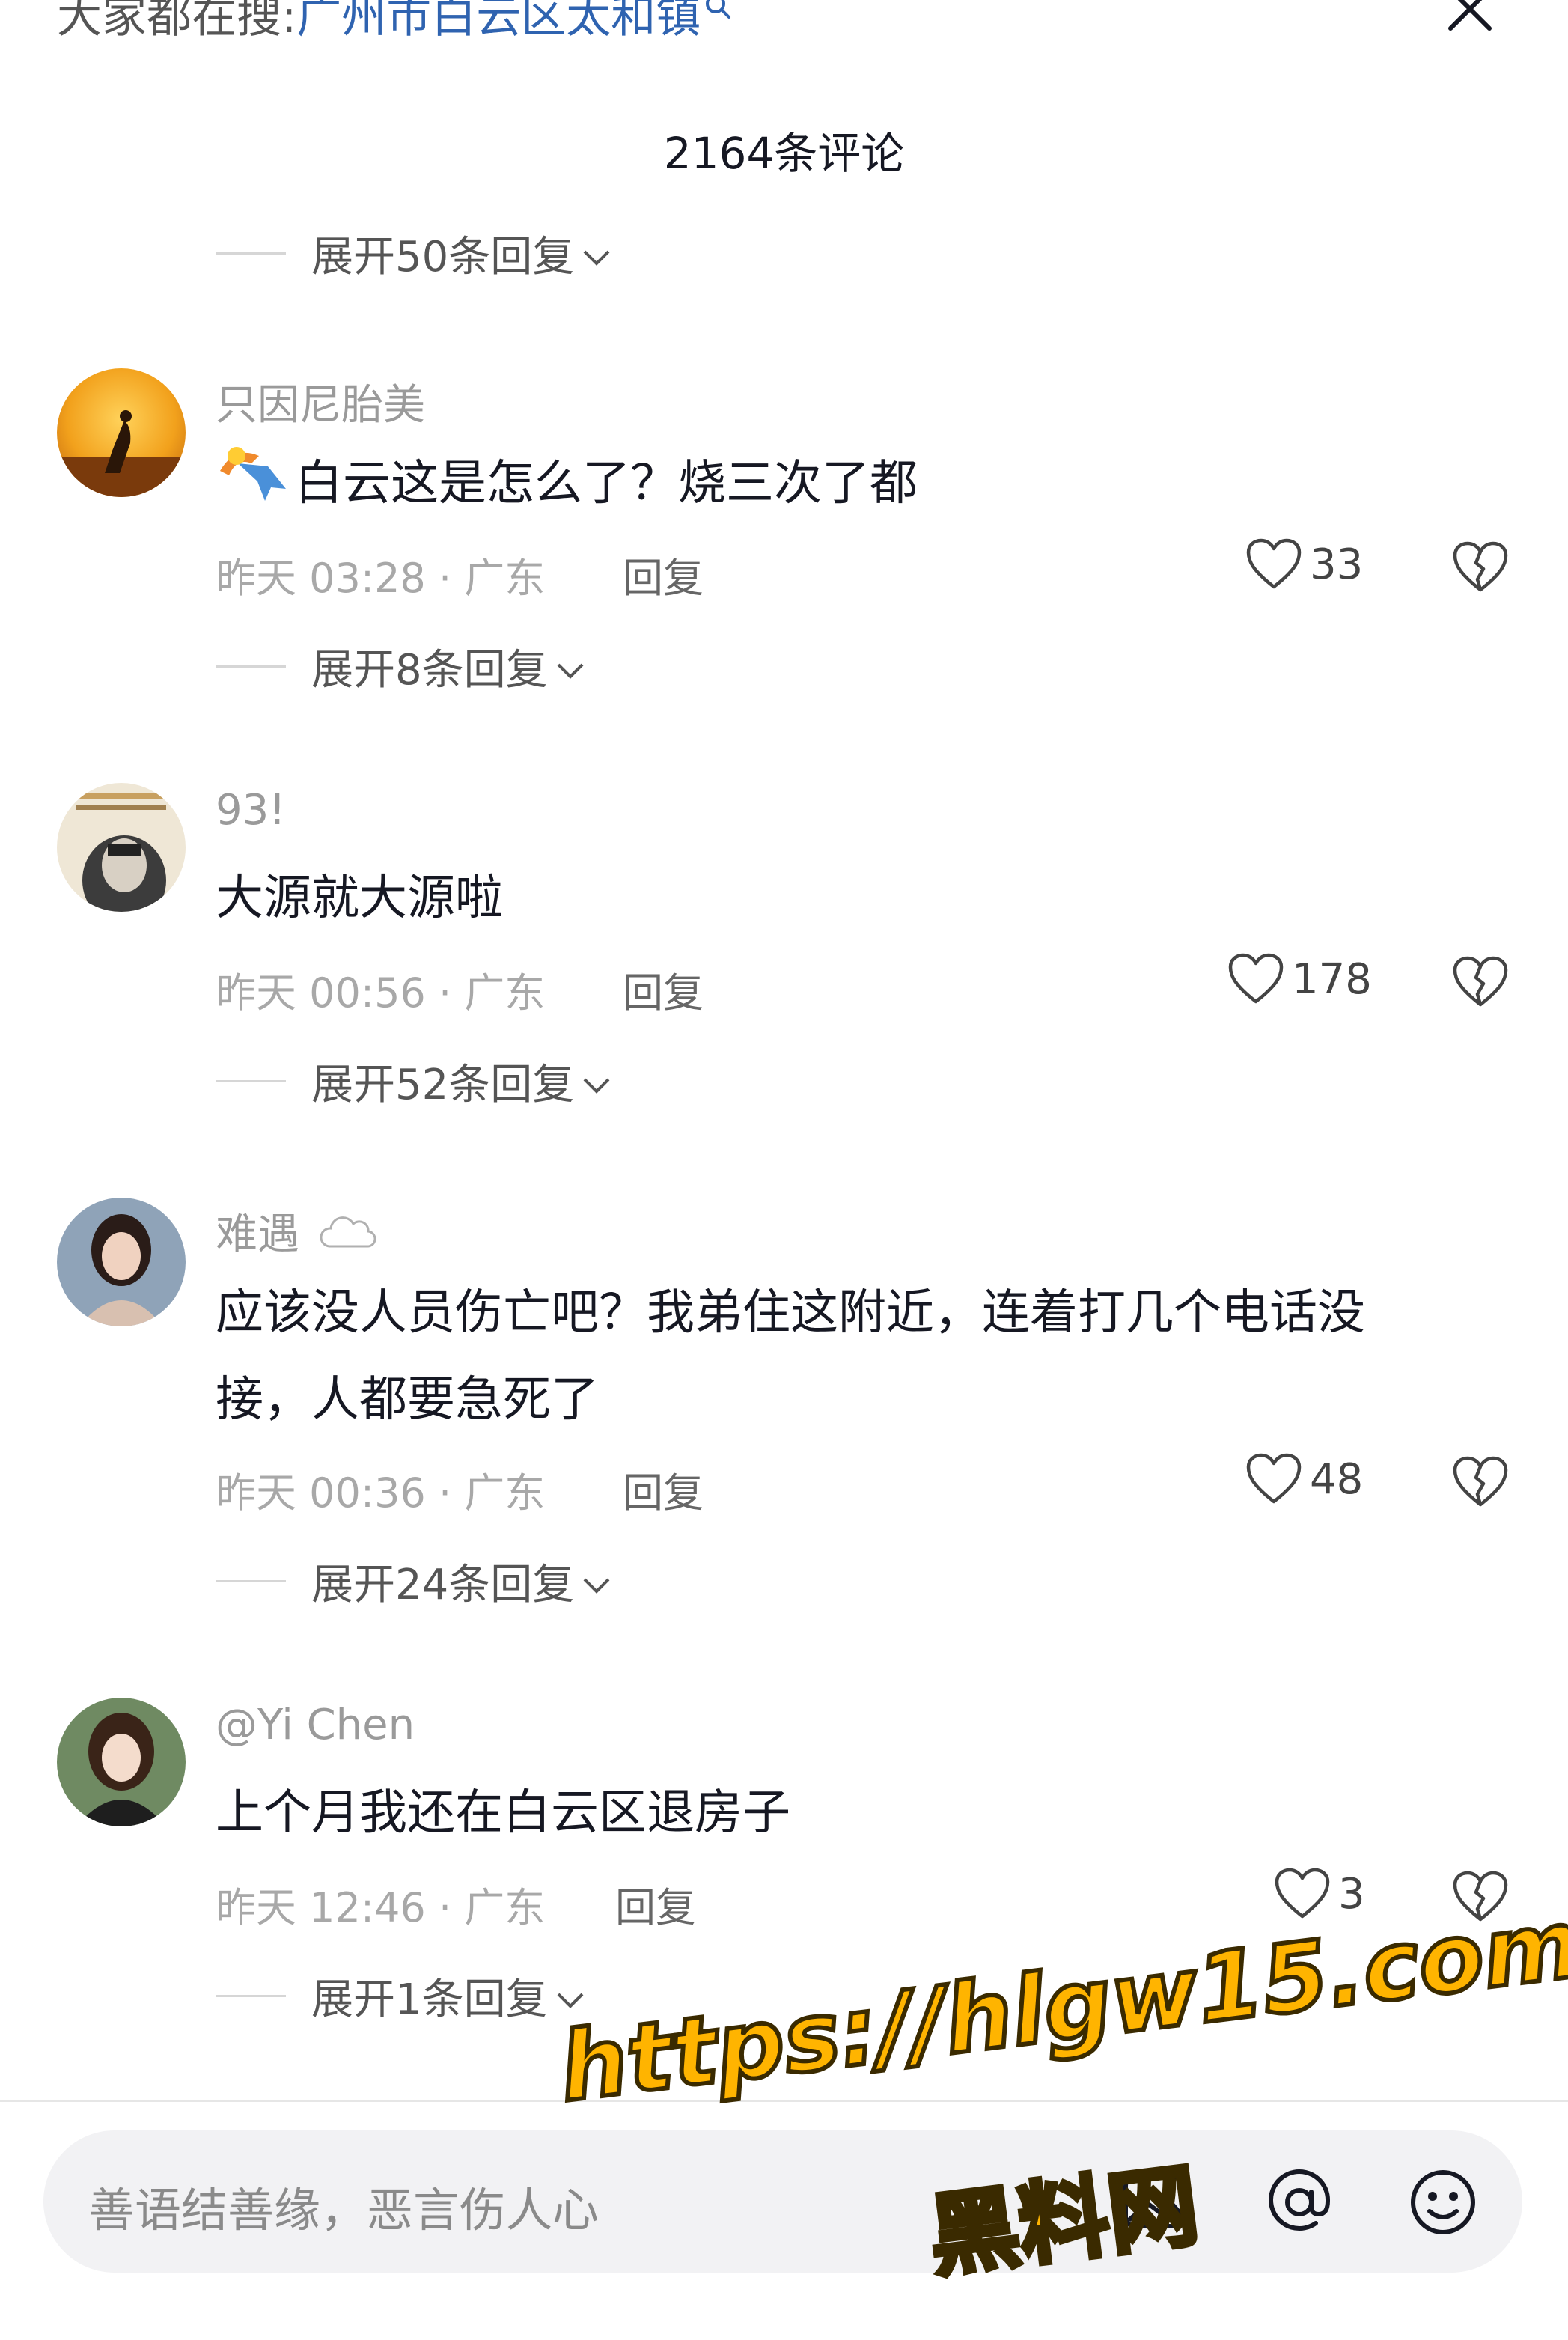 Image resolution: width=1568 pixels, height=2340 pixels. What do you see at coordinates (359, 898) in the screenshot?
I see `comment-text: 大源就大源啦` at bounding box center [359, 898].